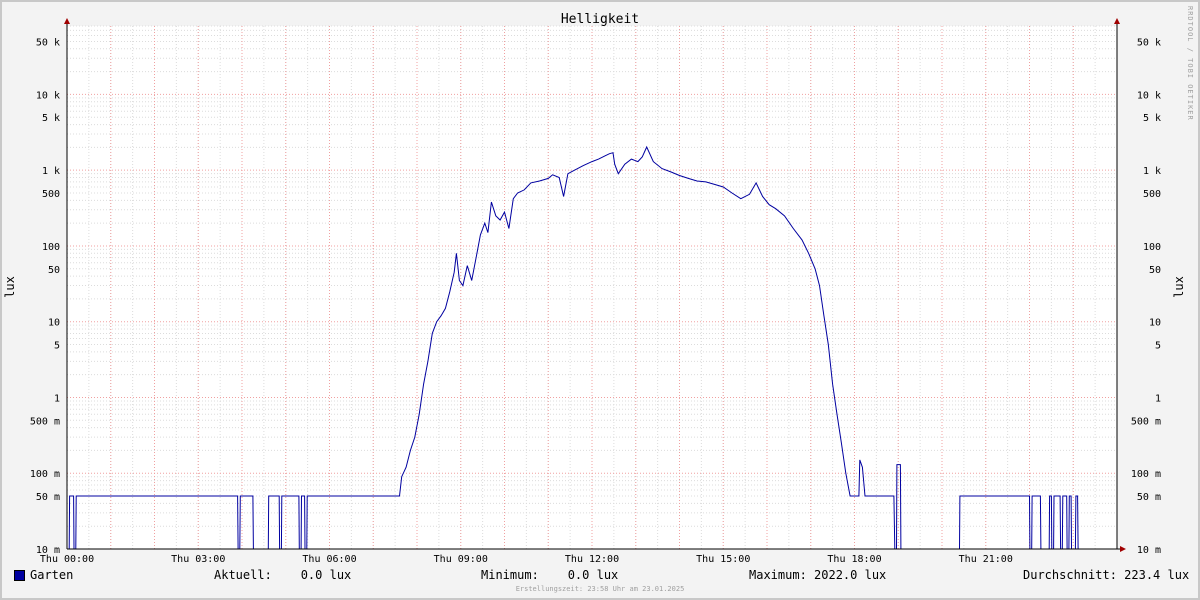  Describe the element at coordinates (1149, 95) in the screenshot. I see `y-tick-label-right: 10 k` at that location.